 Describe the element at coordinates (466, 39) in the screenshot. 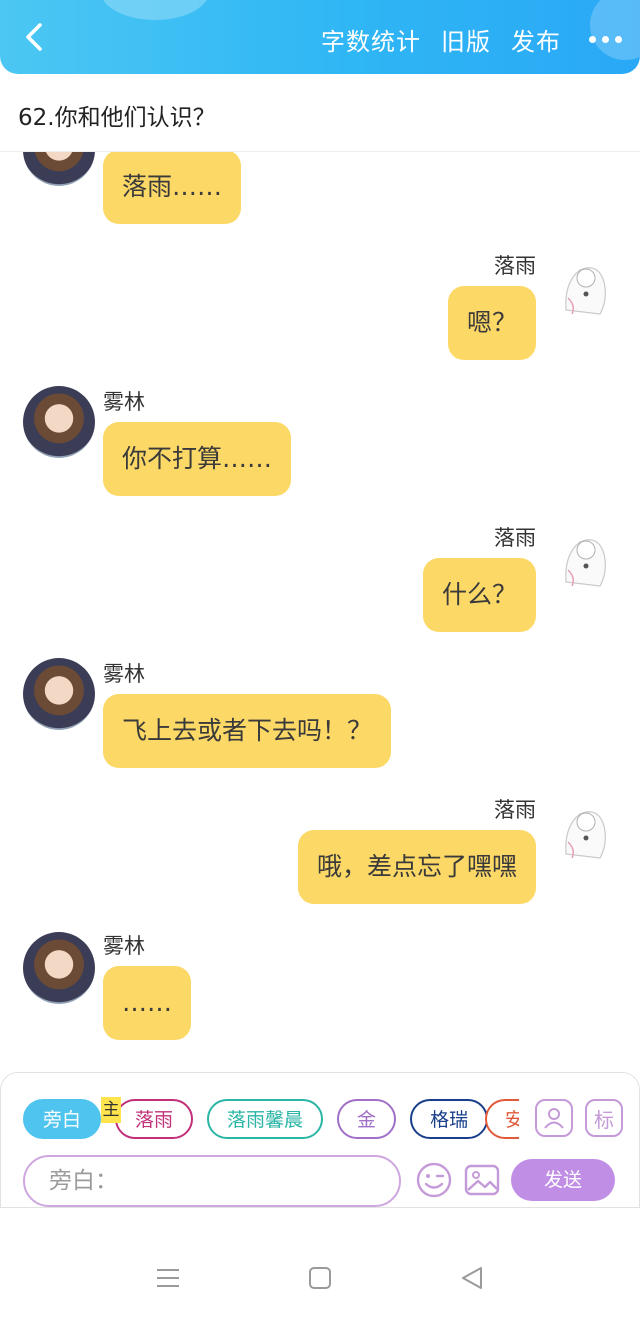

I see `old-version-button: 旧版` at that location.